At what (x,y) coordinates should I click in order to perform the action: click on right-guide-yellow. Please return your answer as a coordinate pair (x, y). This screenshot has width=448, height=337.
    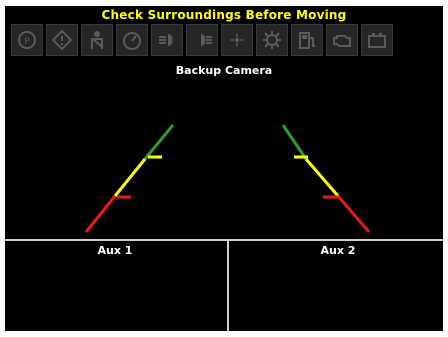
    Looking at the image, I should click on (322, 177).